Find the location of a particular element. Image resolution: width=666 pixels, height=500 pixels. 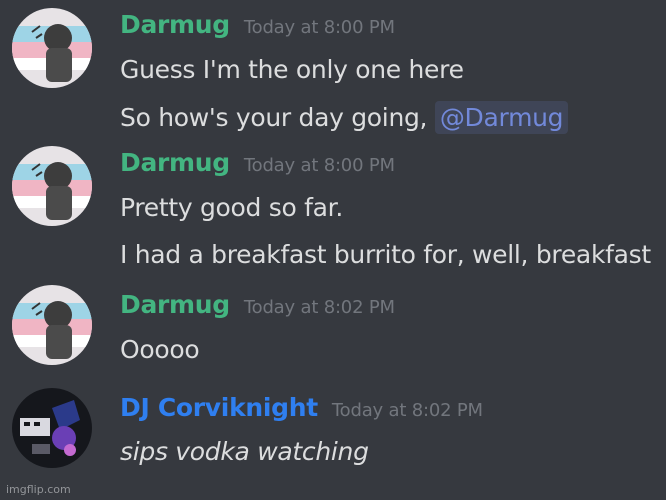

message-text: Ooooo is located at coordinates (160, 349).